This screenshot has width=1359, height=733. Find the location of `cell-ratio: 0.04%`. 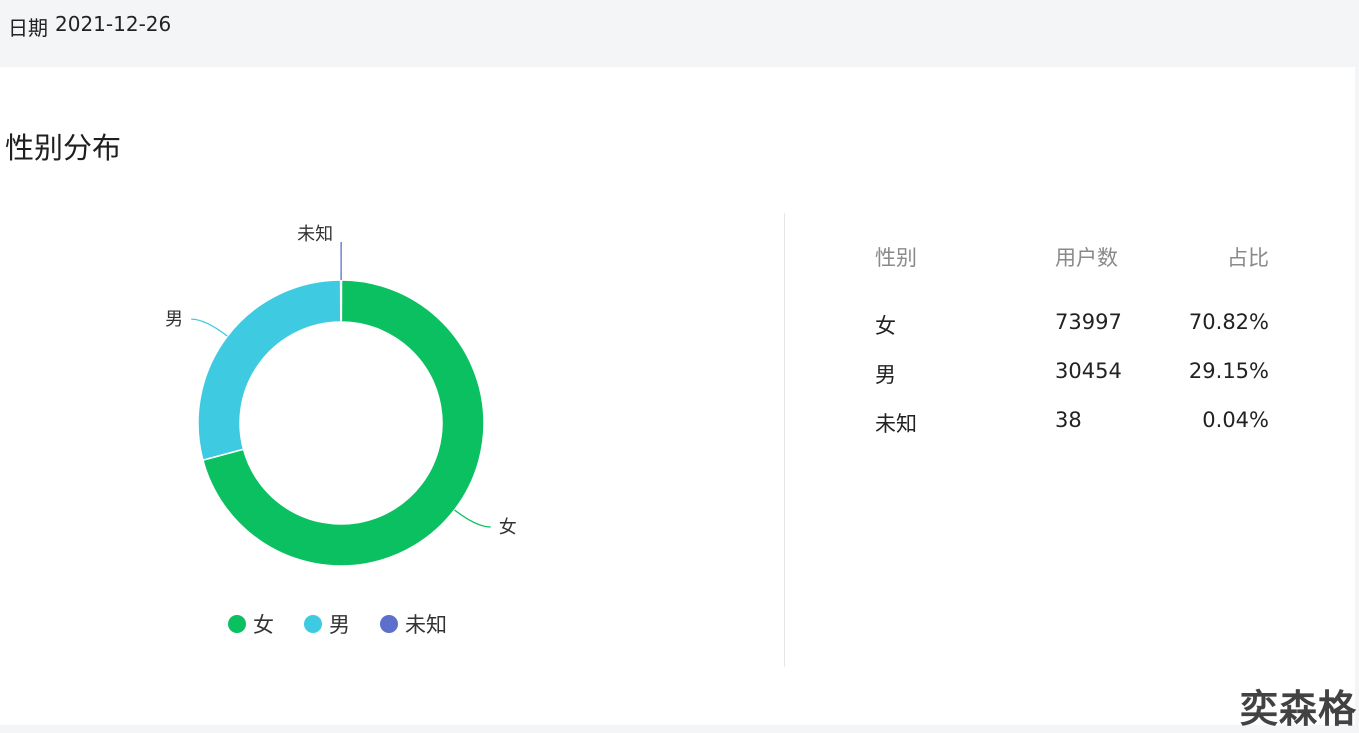

cell-ratio: 0.04% is located at coordinates (1235, 420).